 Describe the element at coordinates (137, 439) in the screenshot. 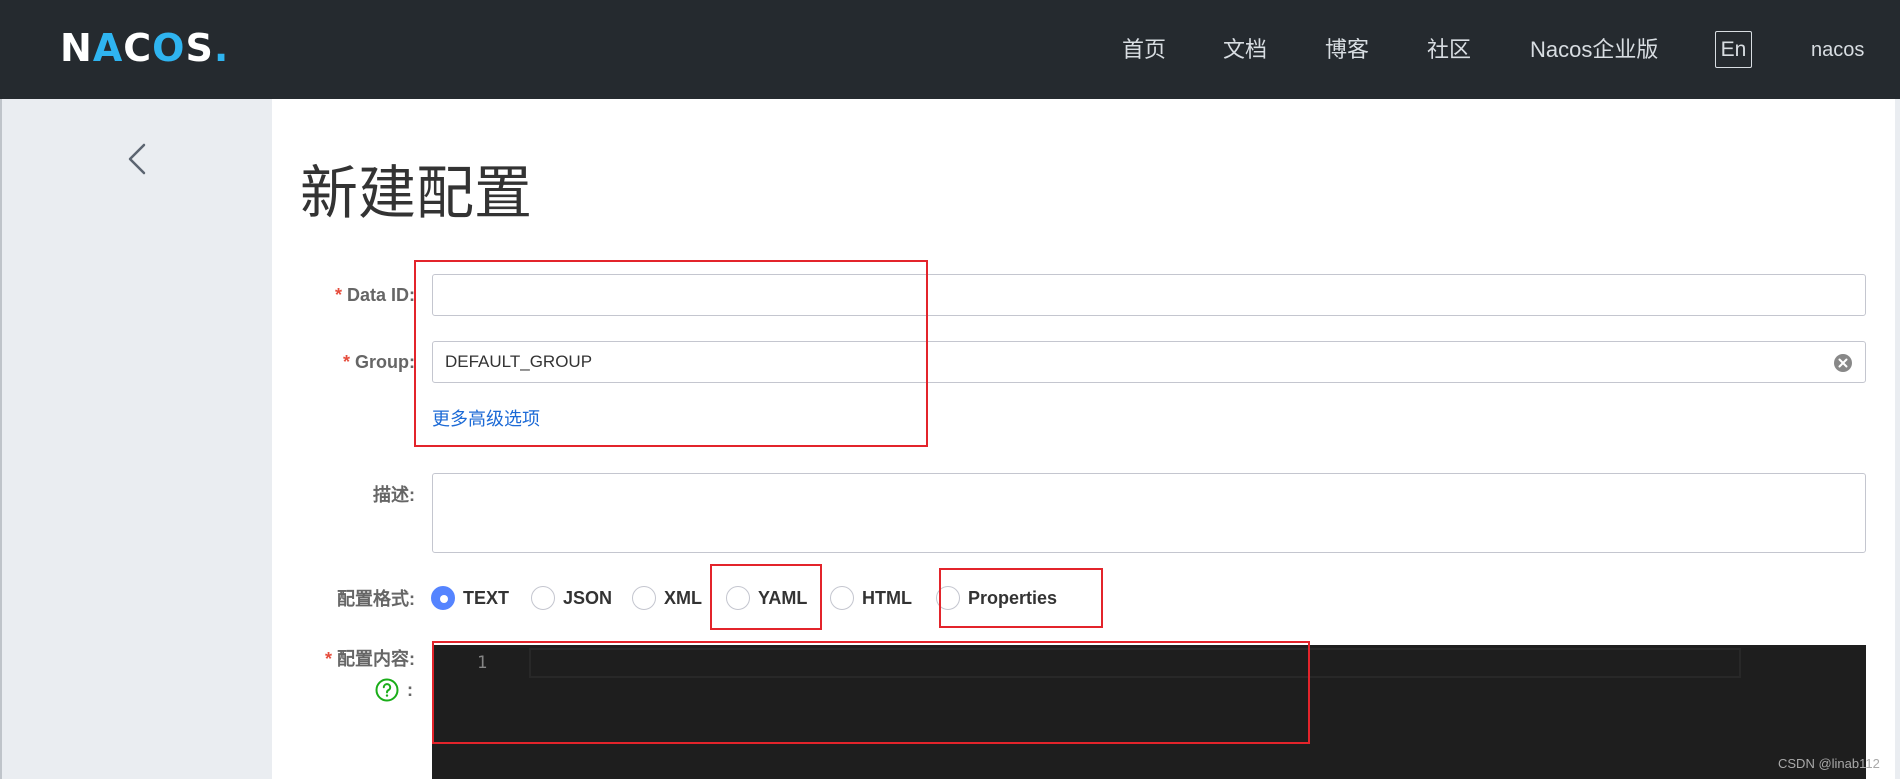

I see `sidebar` at that location.